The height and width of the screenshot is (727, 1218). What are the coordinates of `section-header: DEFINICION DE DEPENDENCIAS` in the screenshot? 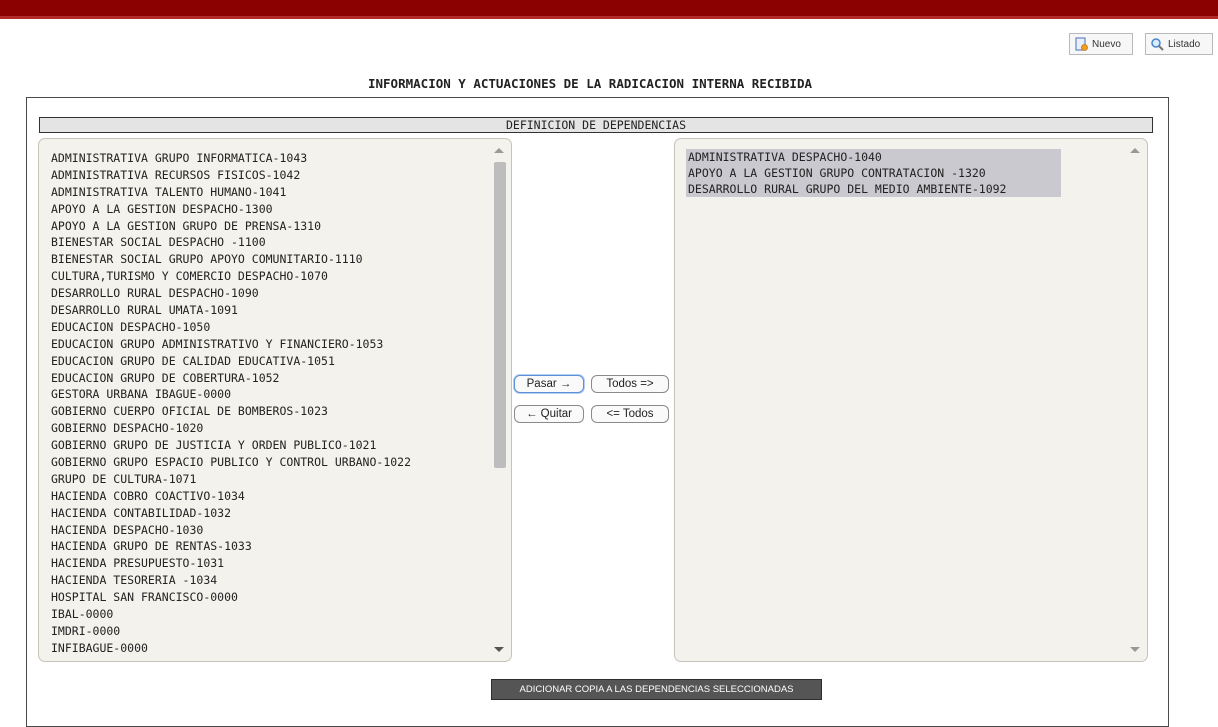 It's located at (596, 125).